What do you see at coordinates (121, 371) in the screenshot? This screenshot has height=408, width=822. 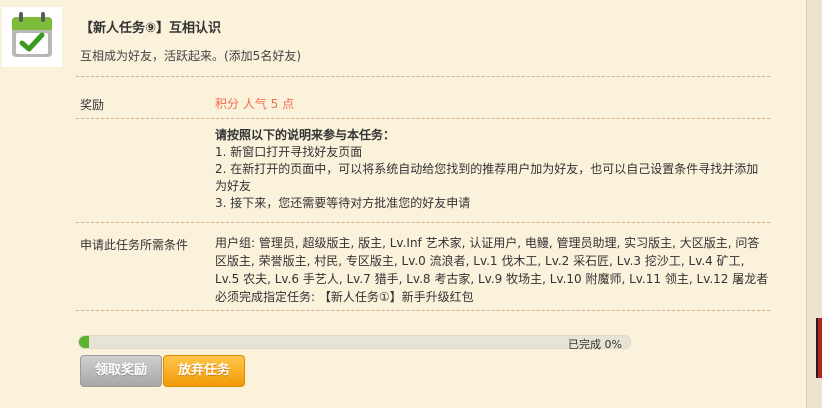 I see `claim-reward-button: 领取奖励` at bounding box center [121, 371].